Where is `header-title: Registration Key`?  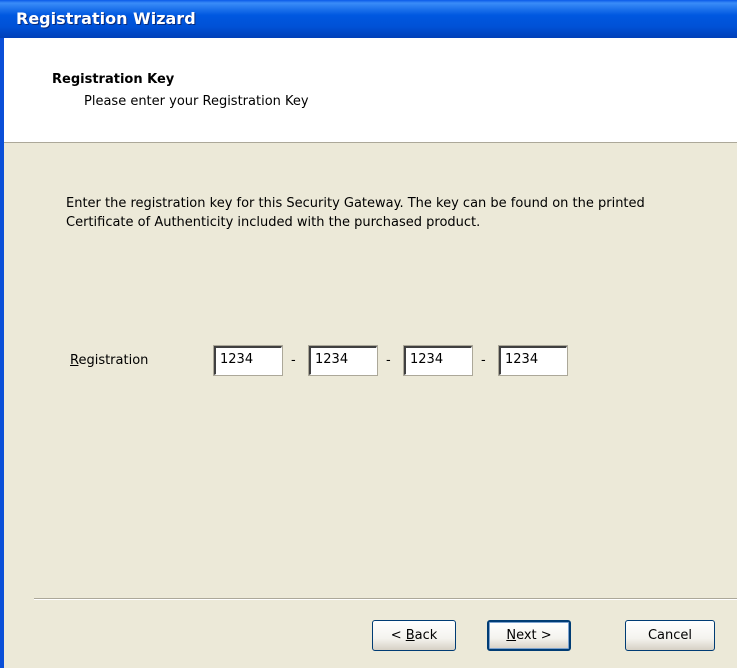 header-title: Registration Key is located at coordinates (113, 79).